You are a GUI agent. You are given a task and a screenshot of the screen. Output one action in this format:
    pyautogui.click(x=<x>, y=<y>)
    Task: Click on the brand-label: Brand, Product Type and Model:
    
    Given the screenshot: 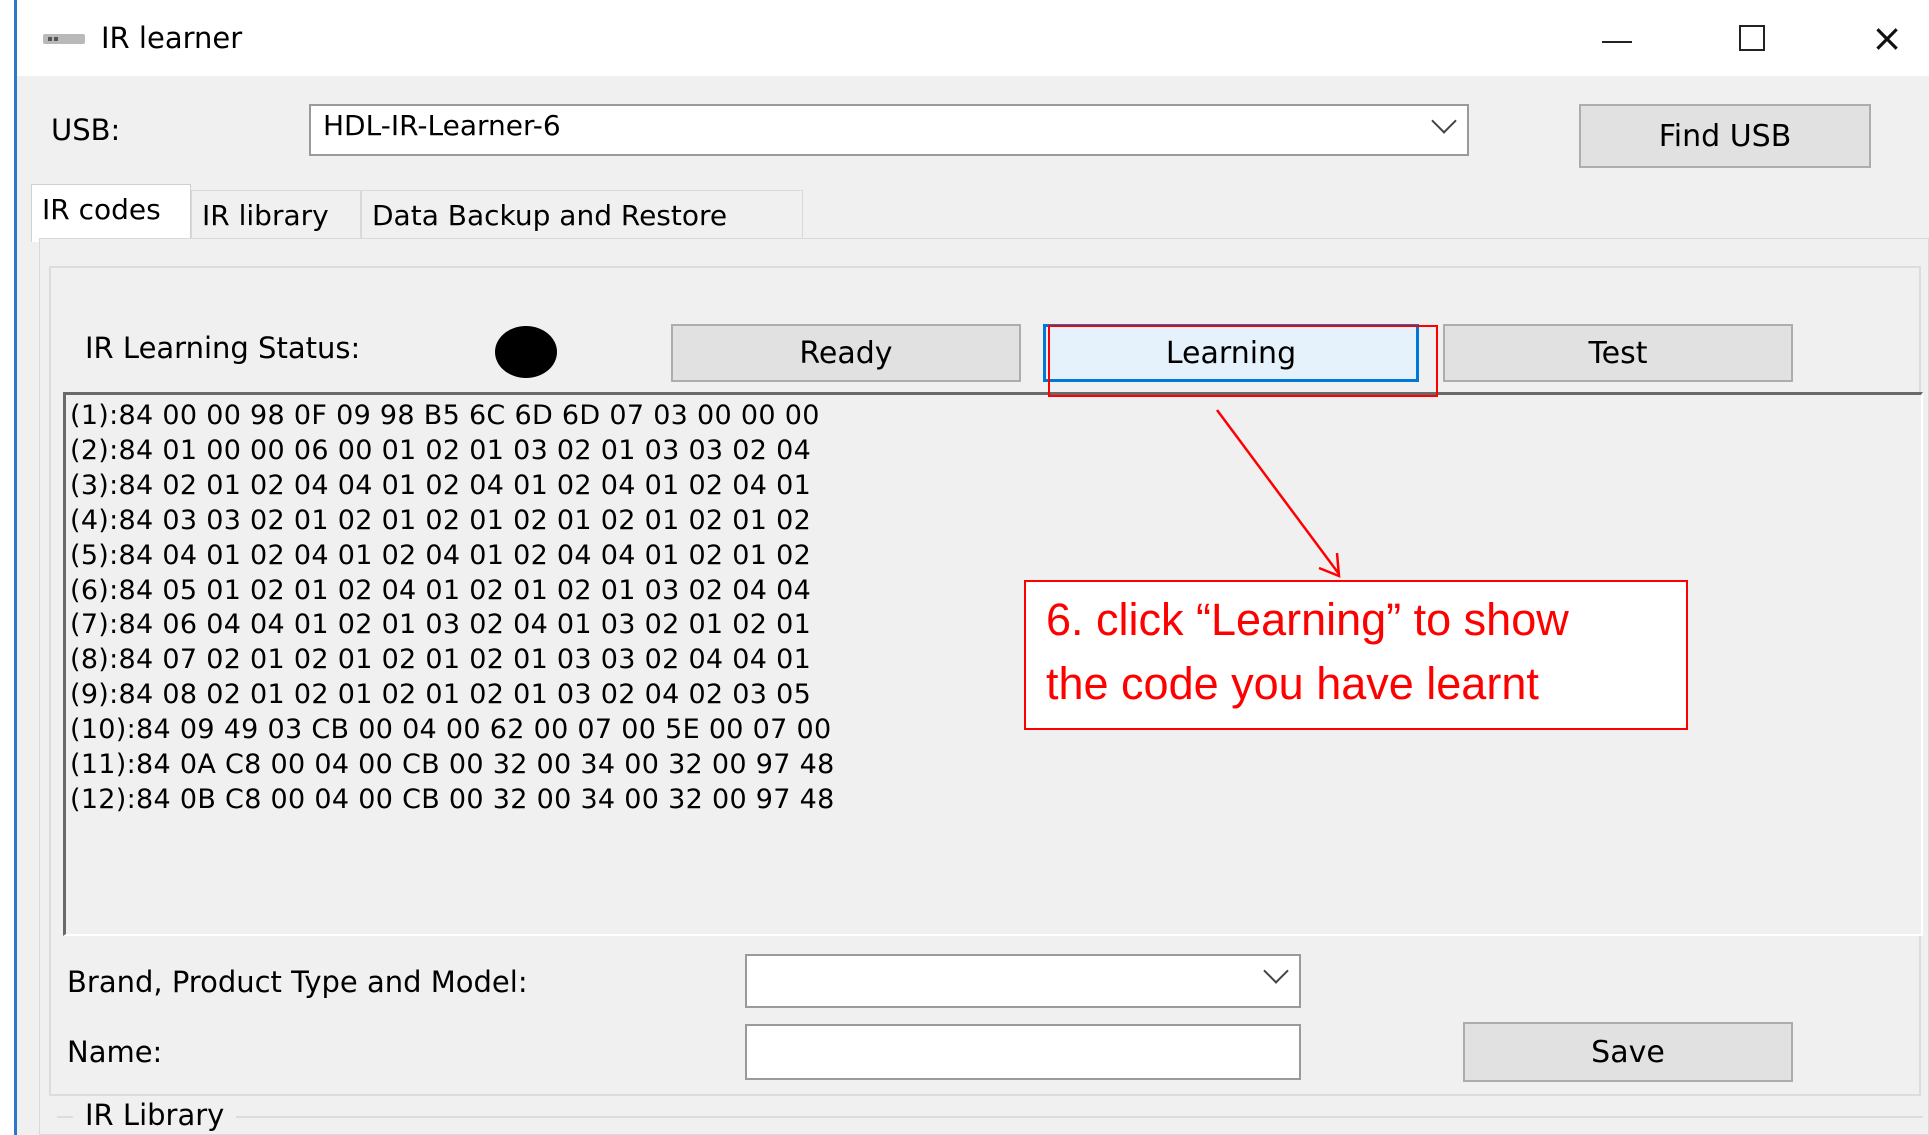 What is the action you would take?
    pyautogui.click(x=297, y=982)
    